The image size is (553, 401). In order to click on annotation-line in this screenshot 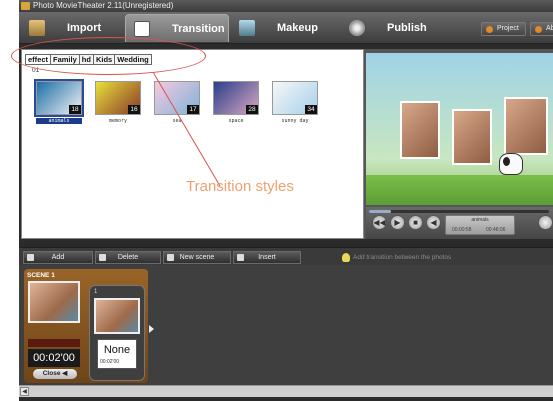, I will do `click(186, 129)`.